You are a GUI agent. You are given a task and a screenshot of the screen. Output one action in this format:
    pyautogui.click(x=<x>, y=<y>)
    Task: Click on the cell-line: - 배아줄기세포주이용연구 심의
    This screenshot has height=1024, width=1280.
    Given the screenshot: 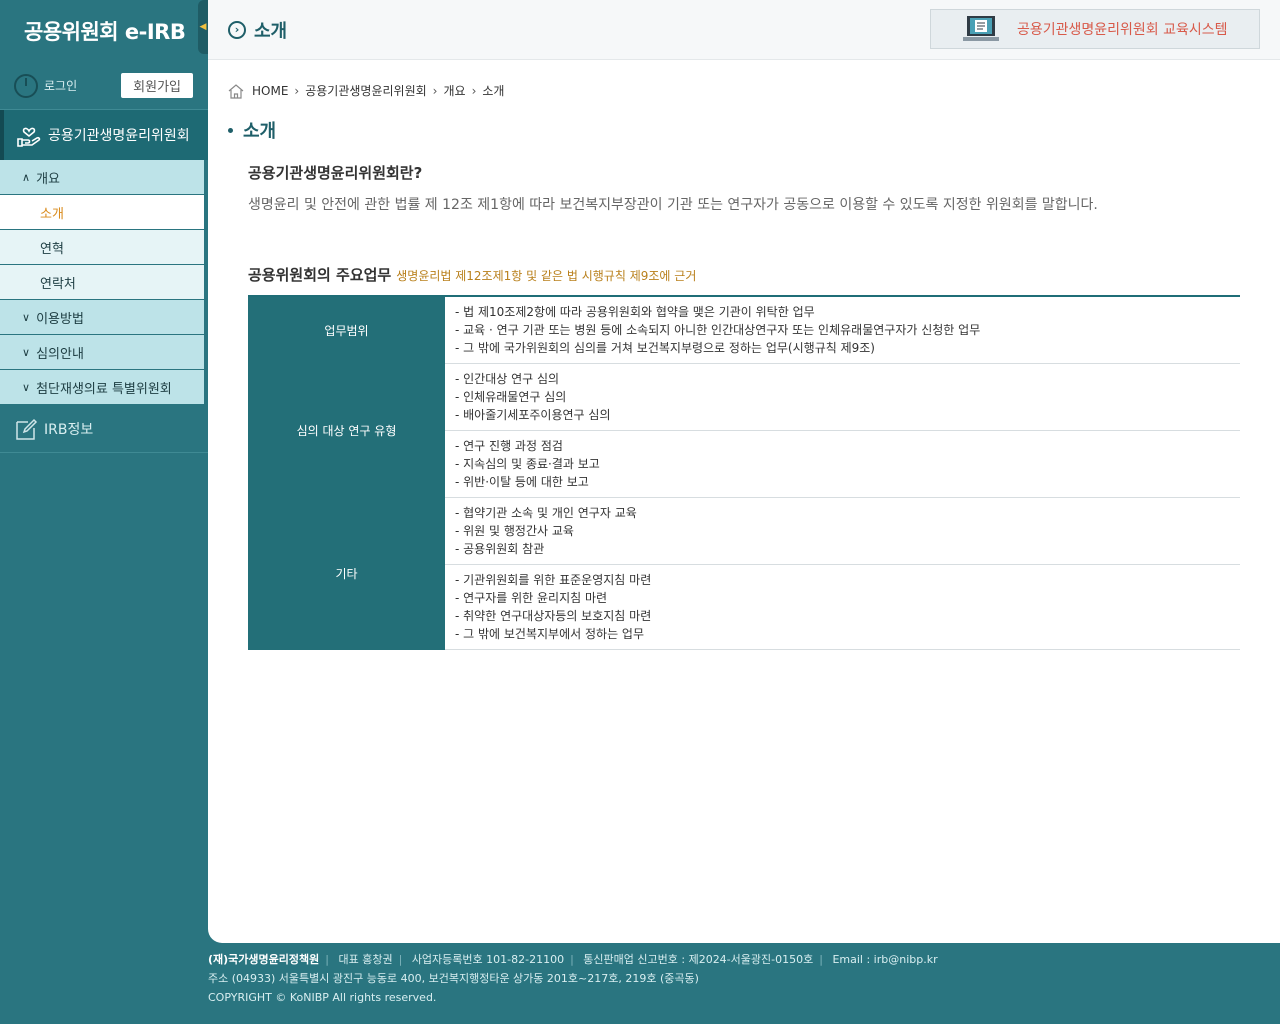 What is the action you would take?
    pyautogui.click(x=533, y=415)
    